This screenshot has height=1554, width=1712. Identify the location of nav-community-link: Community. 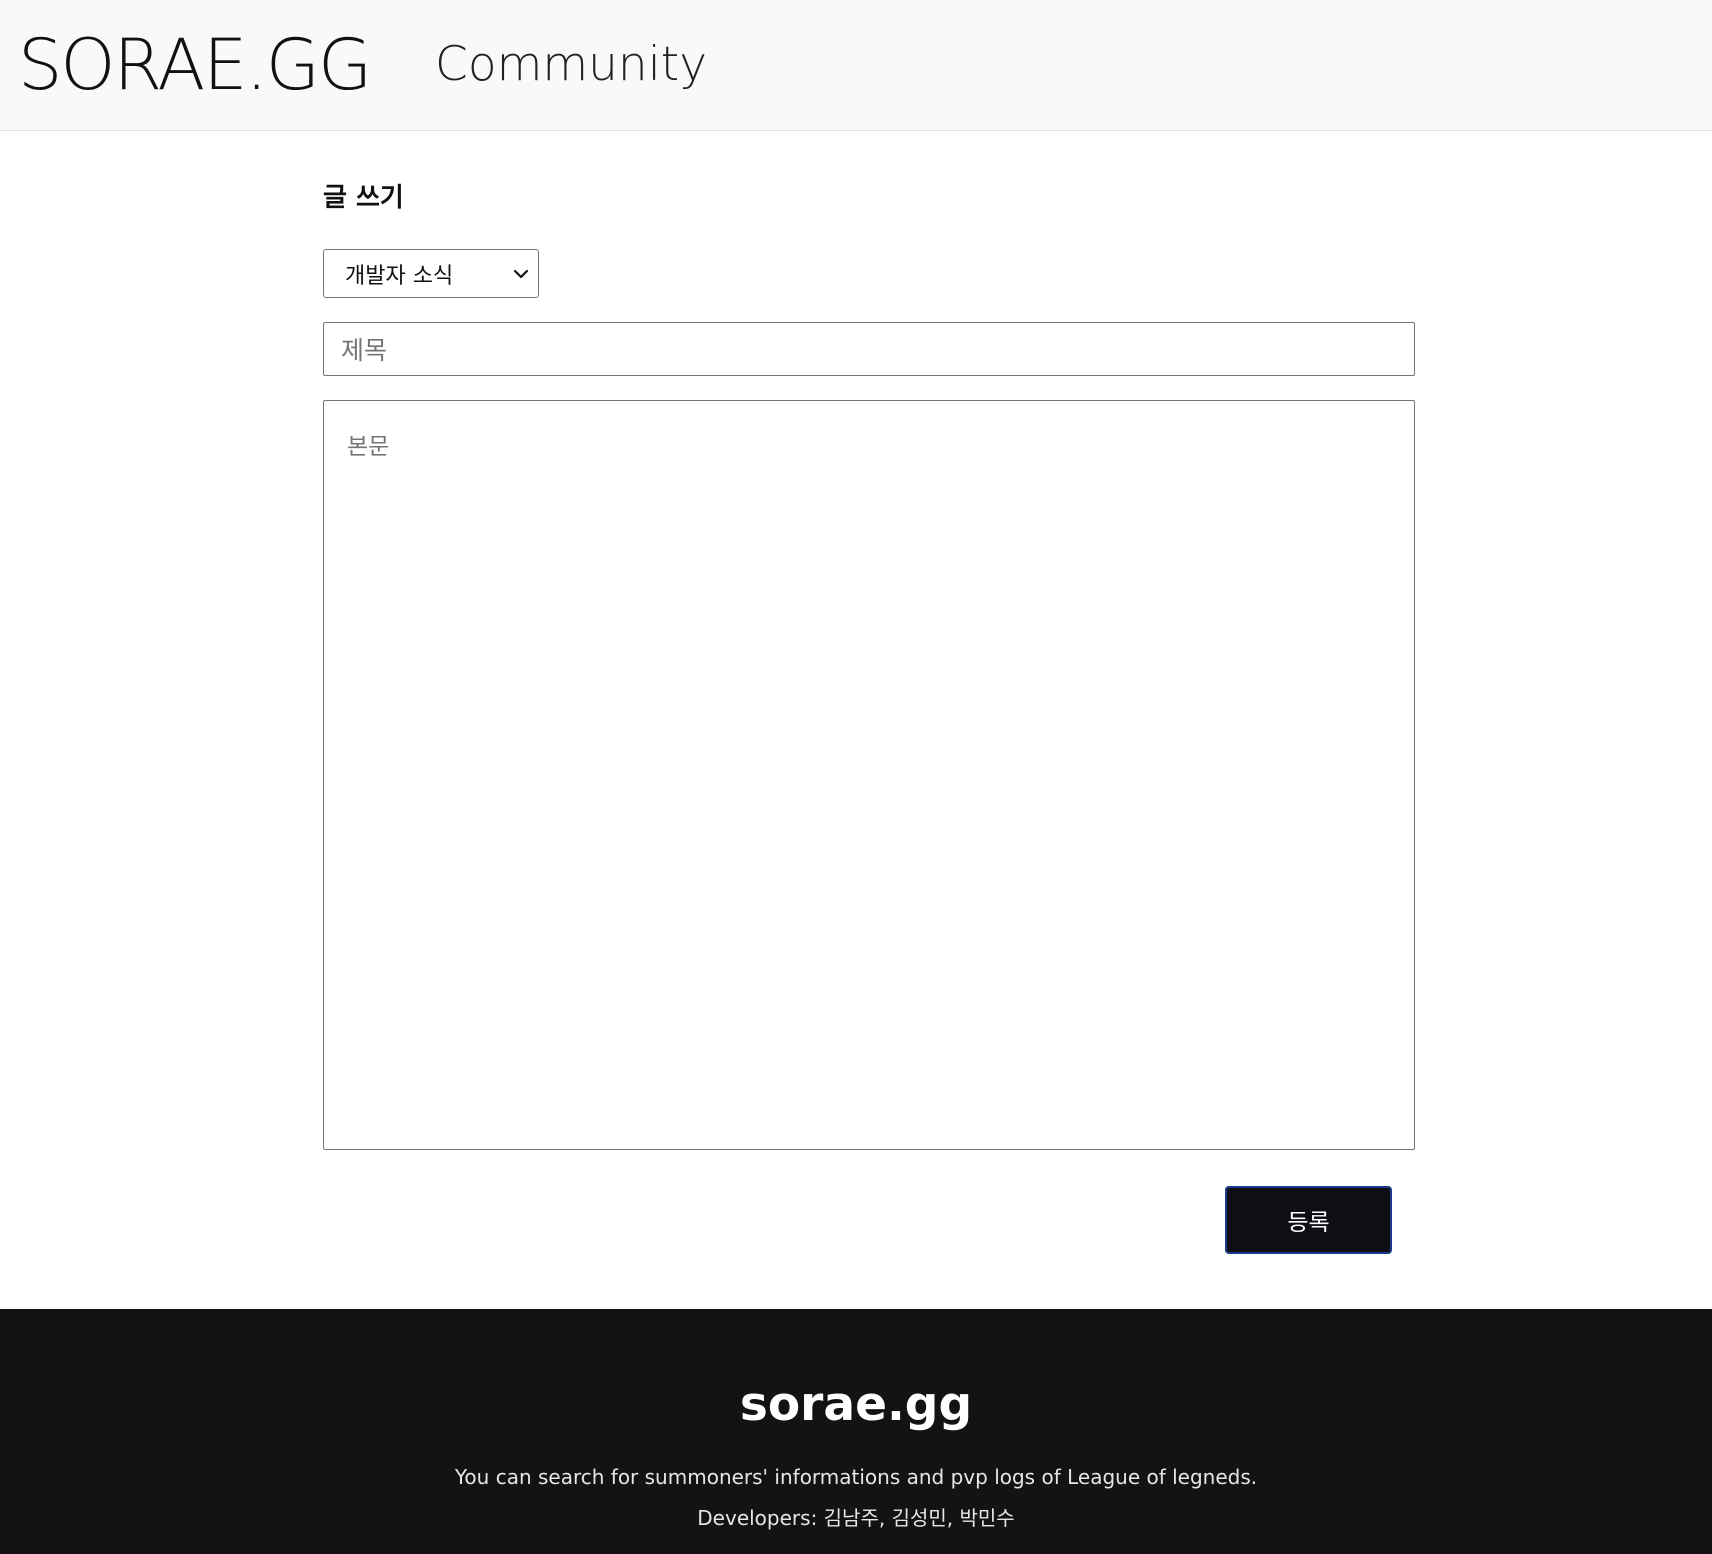
(571, 65).